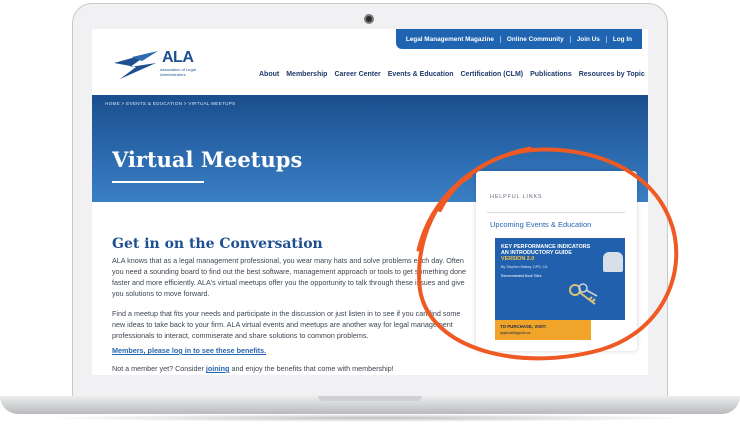  What do you see at coordinates (622, 39) in the screenshot?
I see `topbar-link-login: Log In` at bounding box center [622, 39].